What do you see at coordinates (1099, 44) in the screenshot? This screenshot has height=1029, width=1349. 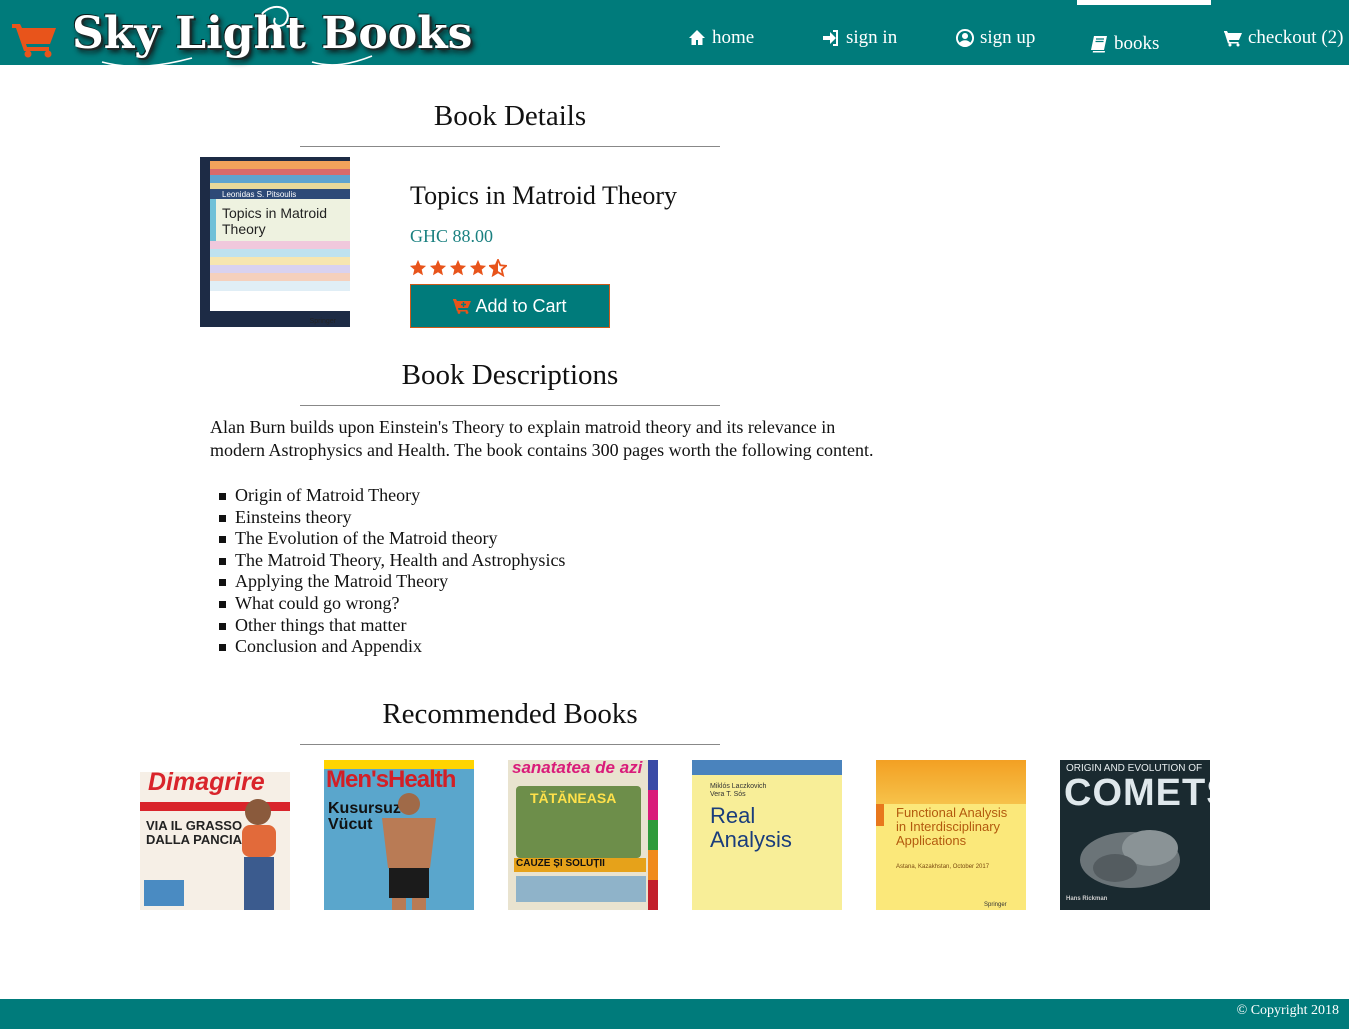 I see `book-icon` at bounding box center [1099, 44].